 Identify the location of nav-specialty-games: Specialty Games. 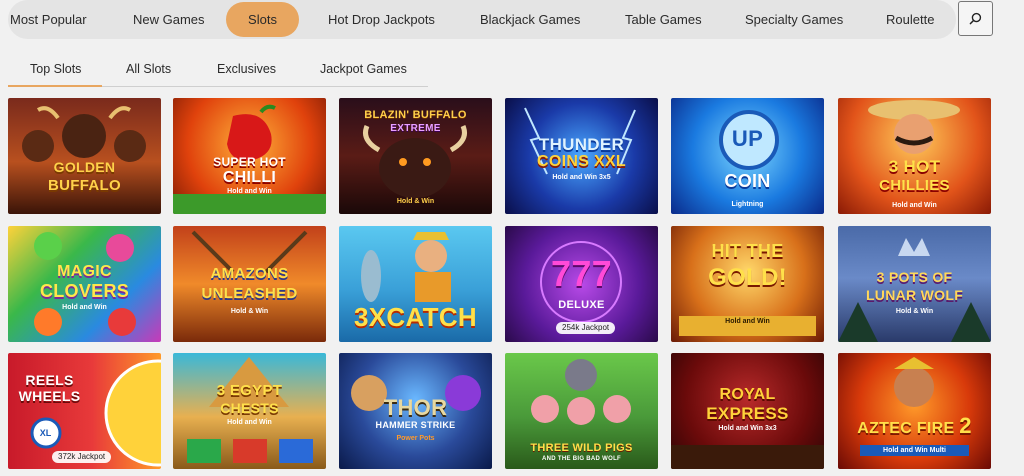
(794, 19).